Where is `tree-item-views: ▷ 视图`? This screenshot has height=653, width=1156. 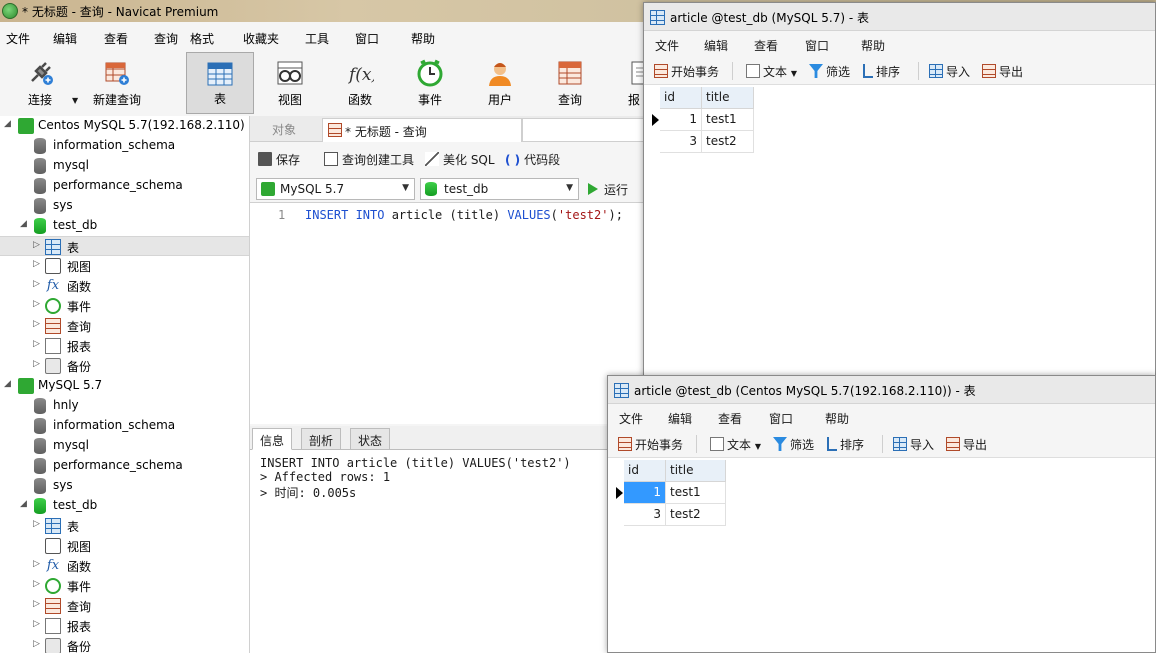 tree-item-views: ▷ 视图 is located at coordinates (124, 266).